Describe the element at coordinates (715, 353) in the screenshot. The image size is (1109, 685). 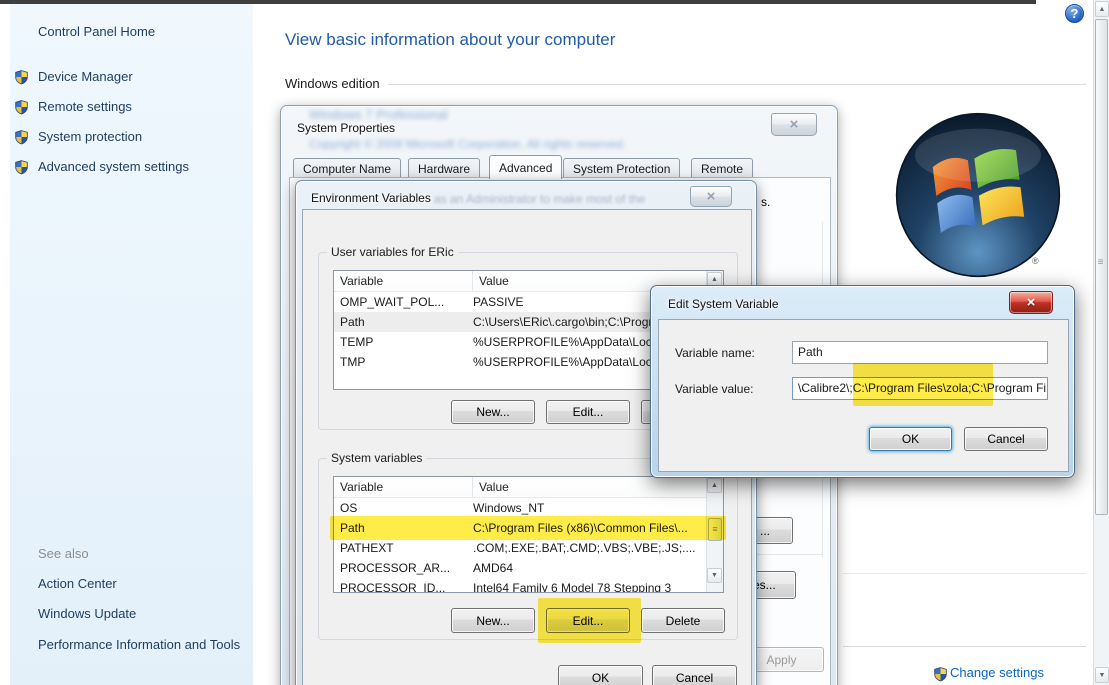
I see `variable-name-label: Variable name:` at that location.